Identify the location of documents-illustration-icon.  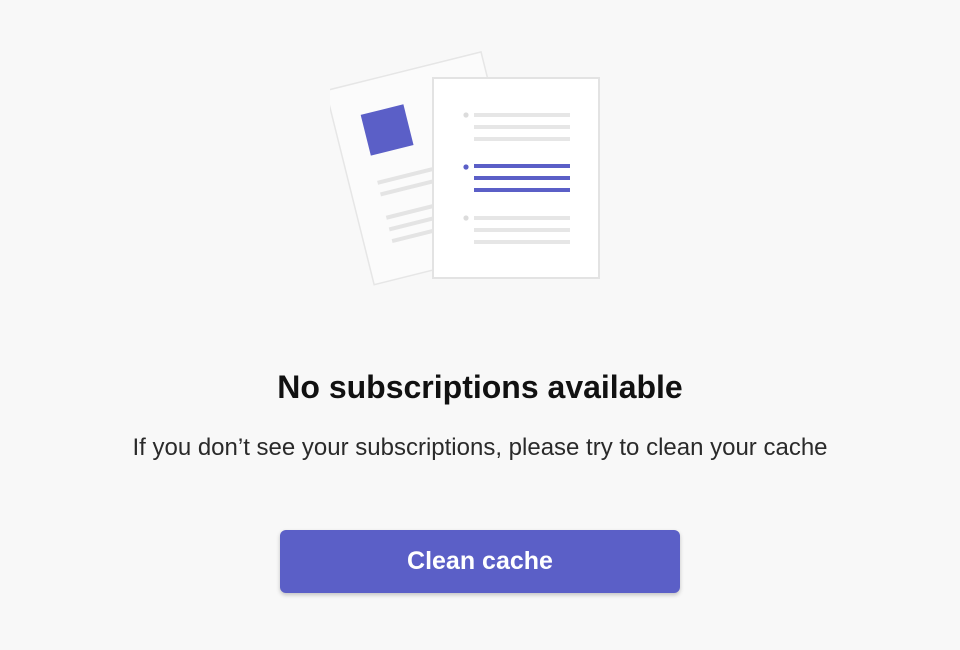
(465, 168).